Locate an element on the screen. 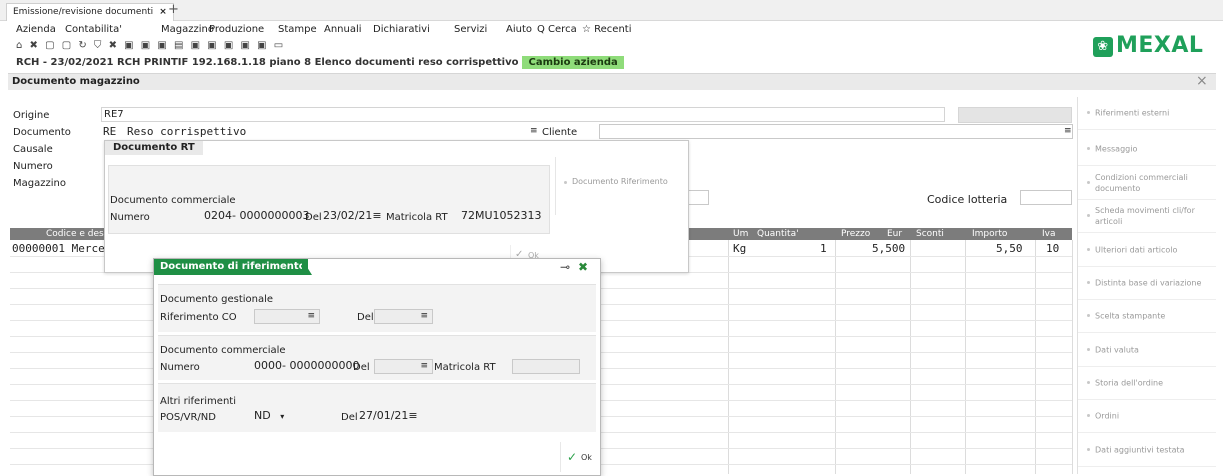  row-importo: 5,50 is located at coordinates (1009, 248).